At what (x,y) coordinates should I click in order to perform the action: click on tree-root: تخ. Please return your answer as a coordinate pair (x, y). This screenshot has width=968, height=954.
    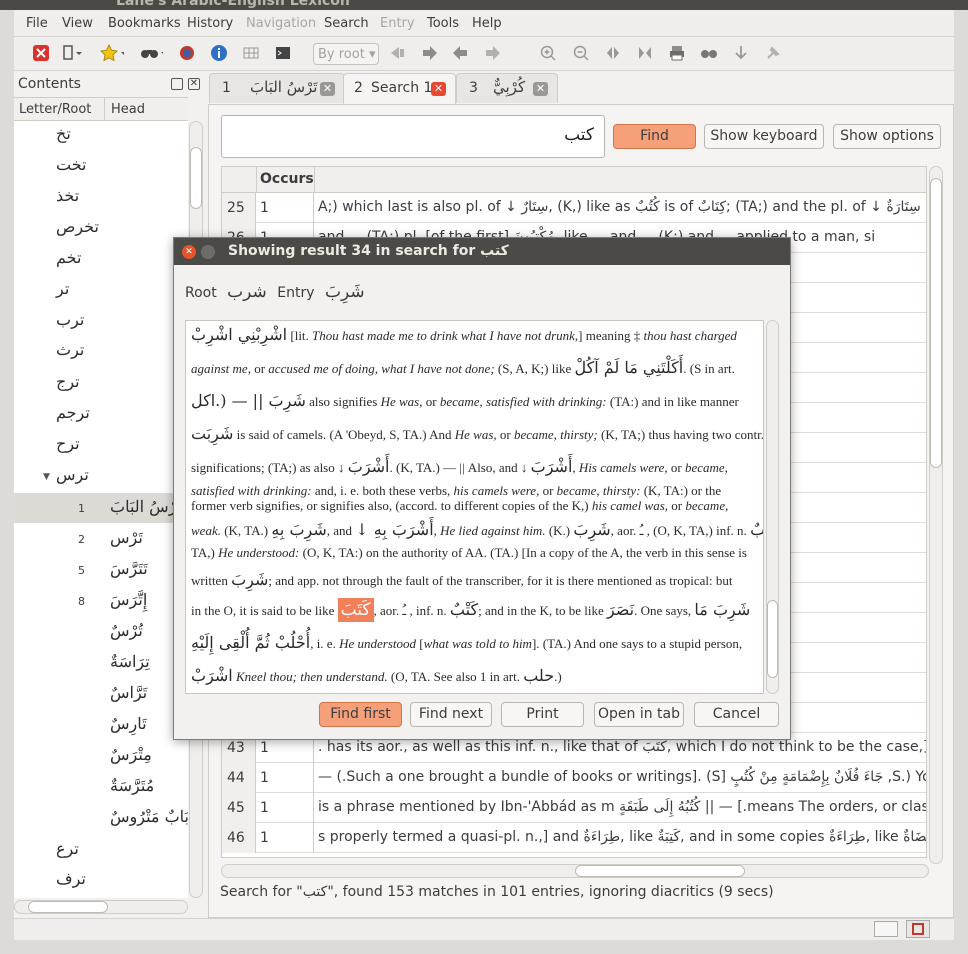
    Looking at the image, I should click on (101, 136).